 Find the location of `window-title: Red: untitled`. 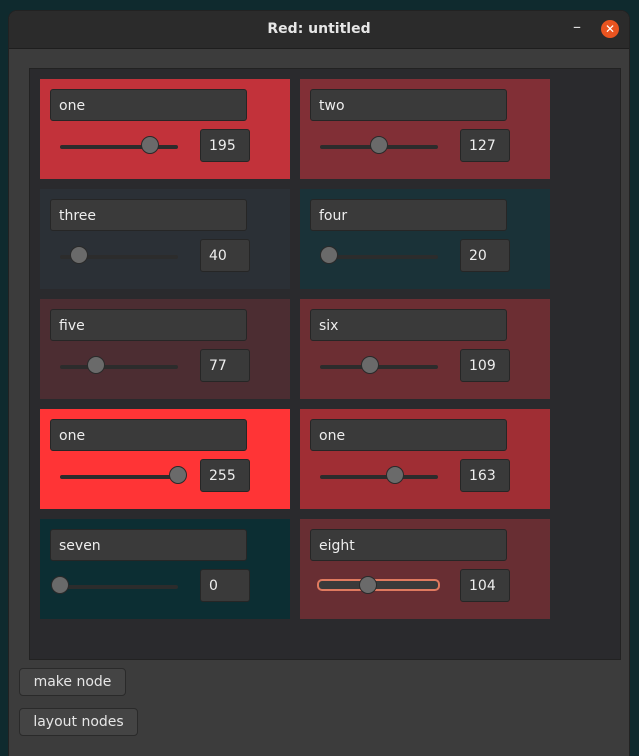

window-title: Red: untitled is located at coordinates (319, 29).